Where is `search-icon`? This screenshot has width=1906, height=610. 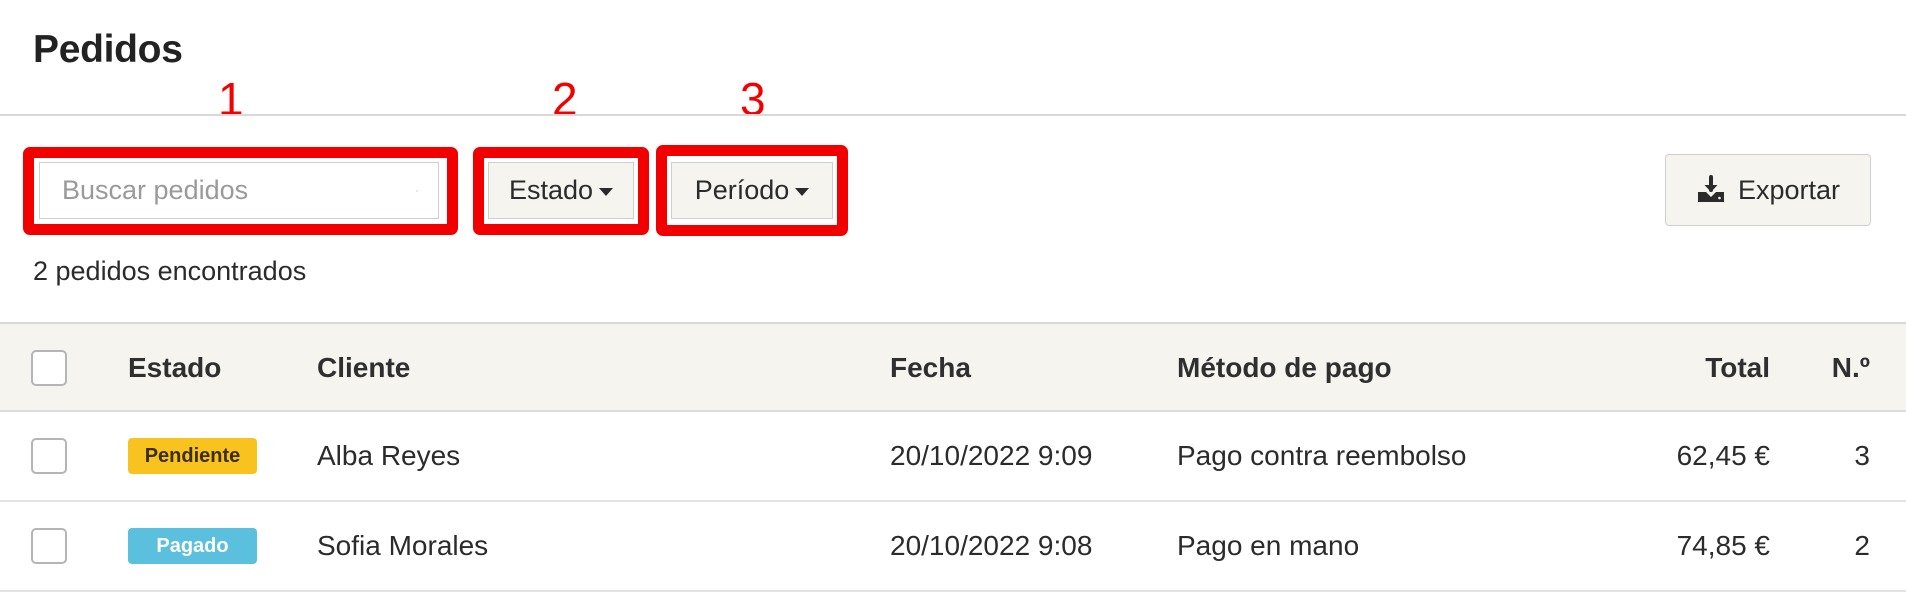
search-icon is located at coordinates (417, 191).